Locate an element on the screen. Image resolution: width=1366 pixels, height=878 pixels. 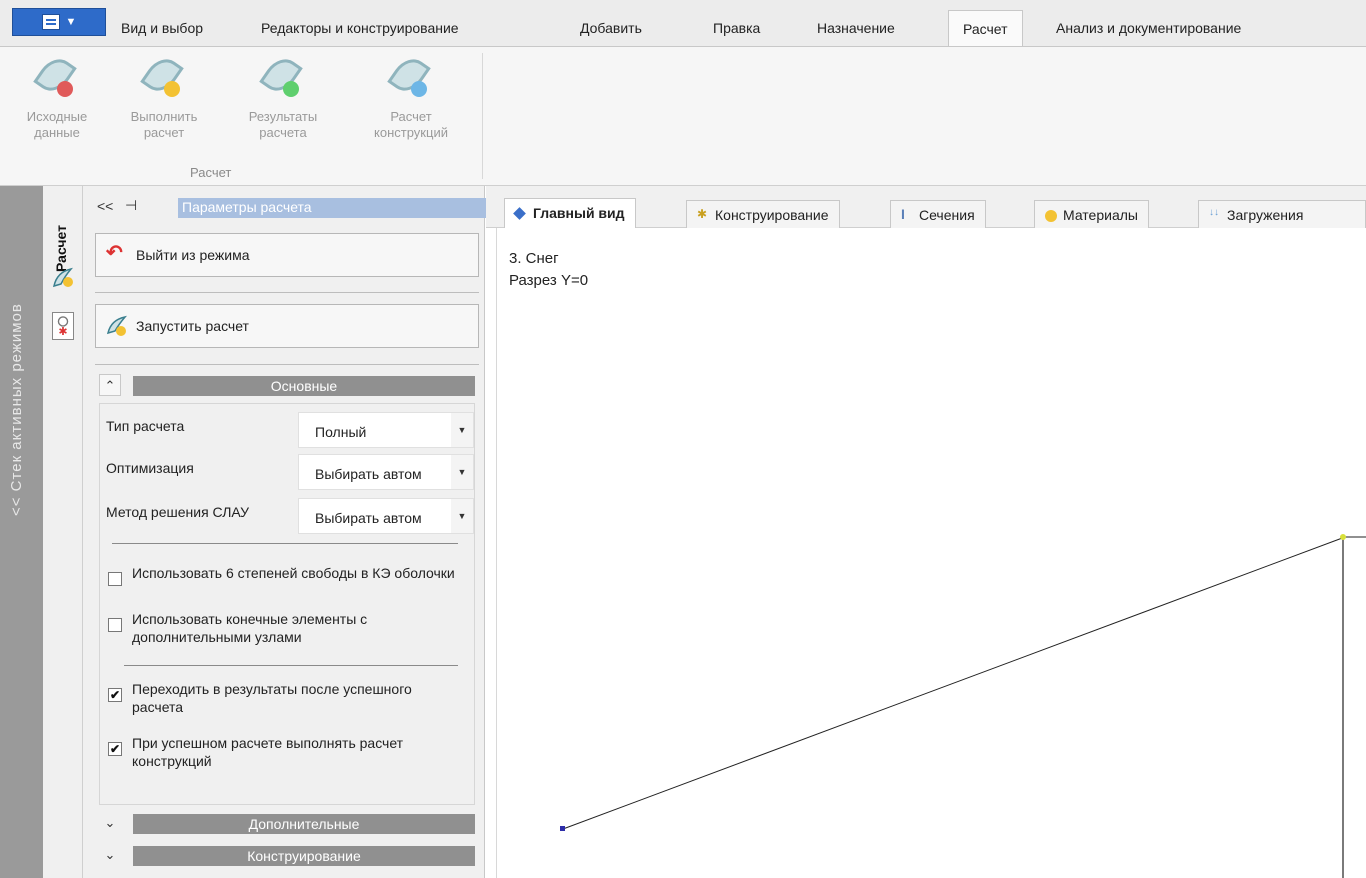
active-modes-stack: << Стек активных режимов is located at coordinates (21, 532).